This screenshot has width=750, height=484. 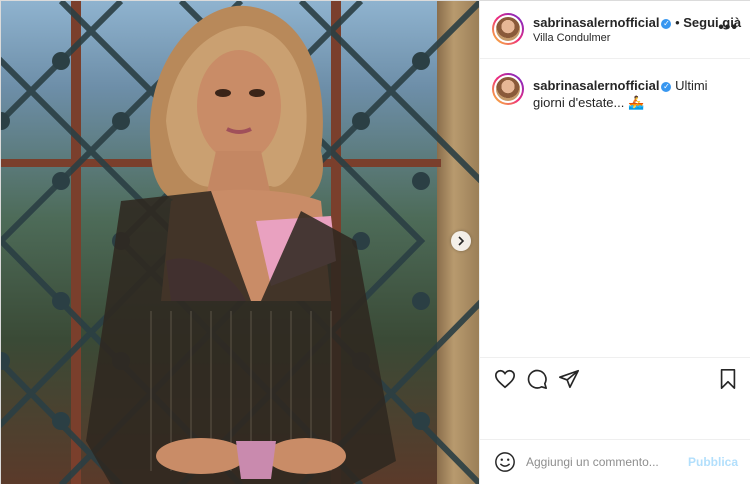 I want to click on next-photo-button, so click(x=461, y=241).